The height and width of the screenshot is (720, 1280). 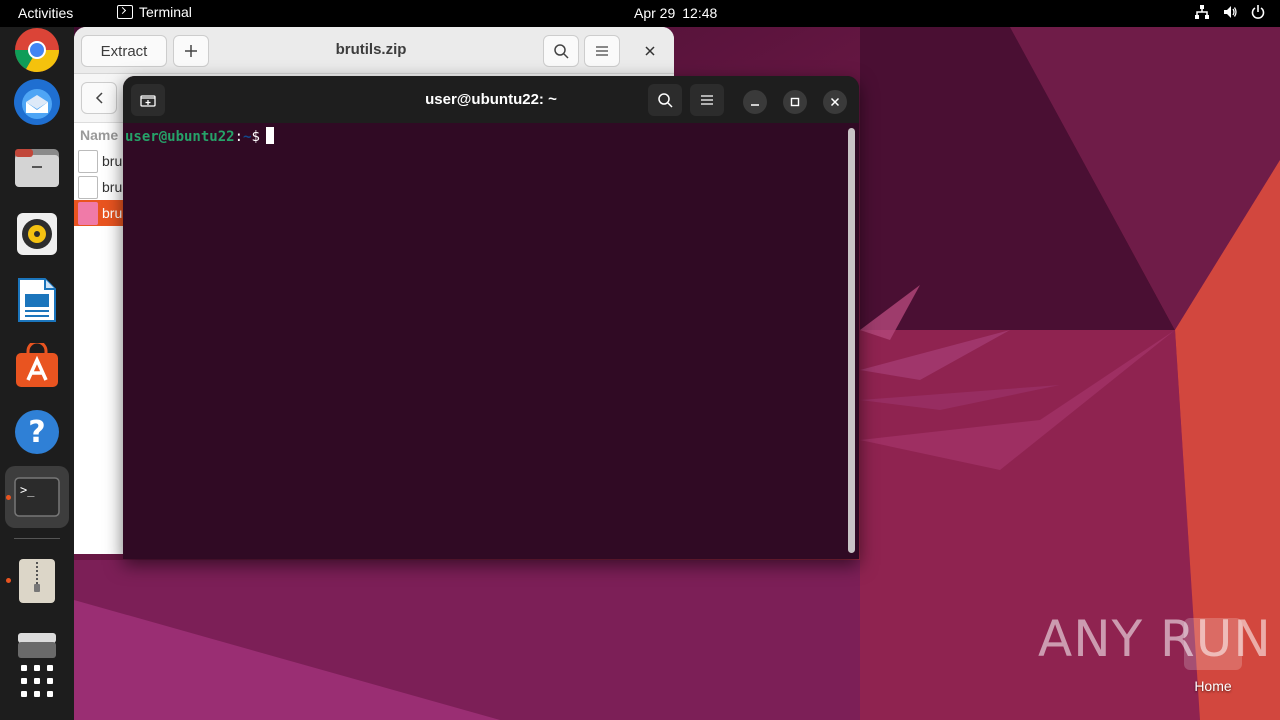 What do you see at coordinates (37, 50) in the screenshot?
I see `chrome-icon` at bounding box center [37, 50].